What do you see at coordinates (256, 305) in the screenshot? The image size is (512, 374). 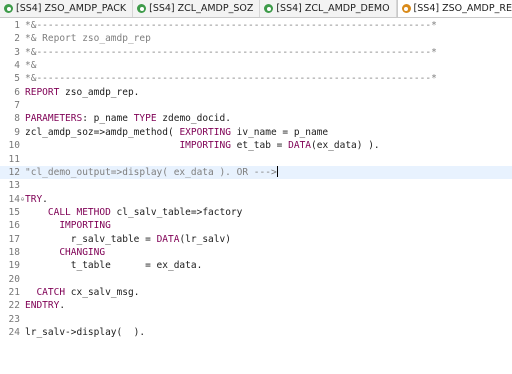 I see `code-line: 22 ENDTRY.` at bounding box center [256, 305].